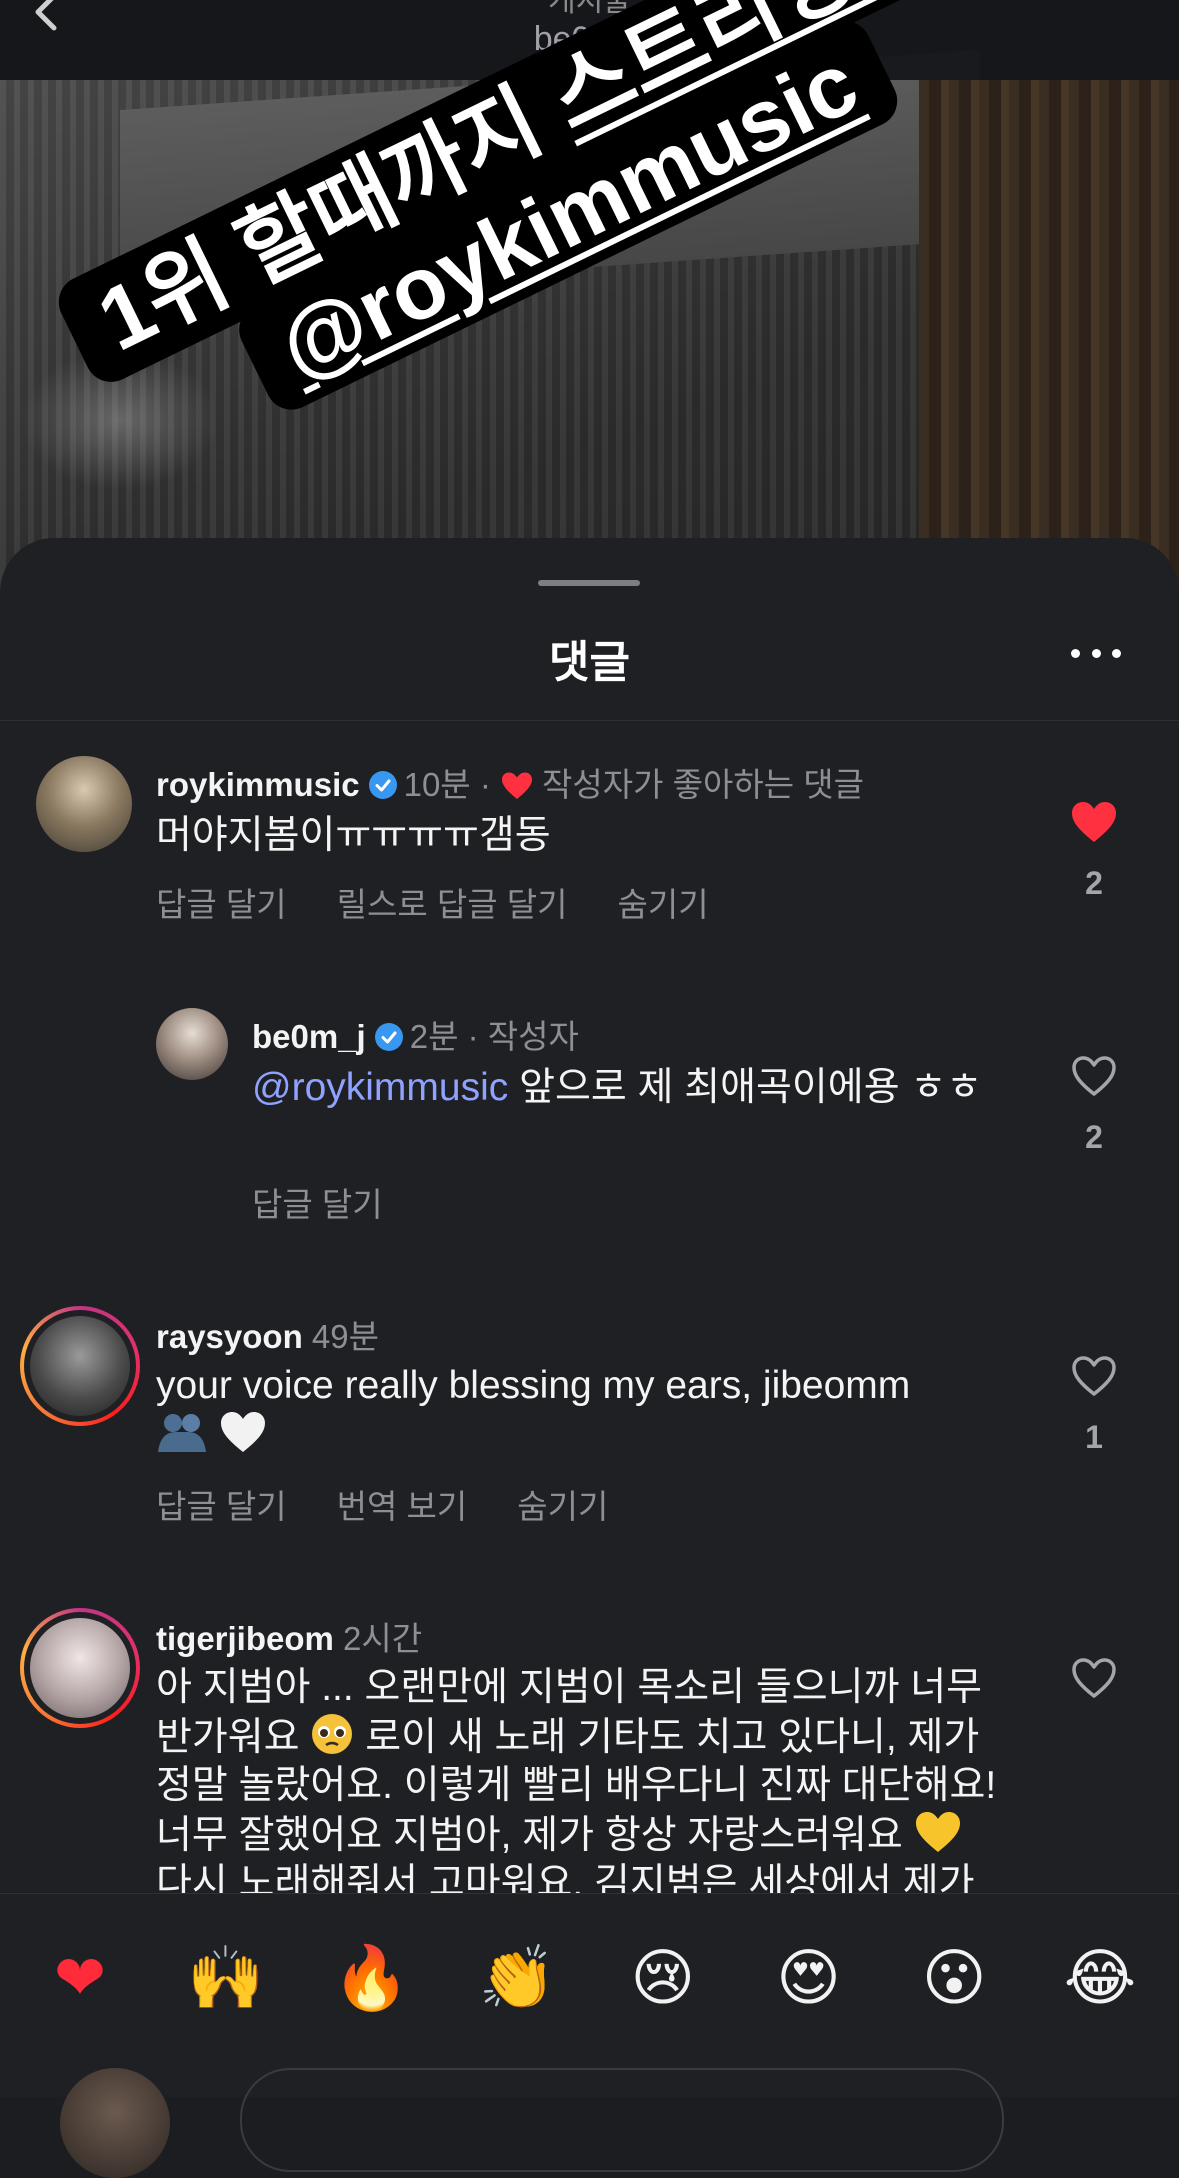  Describe the element at coordinates (954, 1978) in the screenshot. I see `surprised-face-icon: 😮` at that location.